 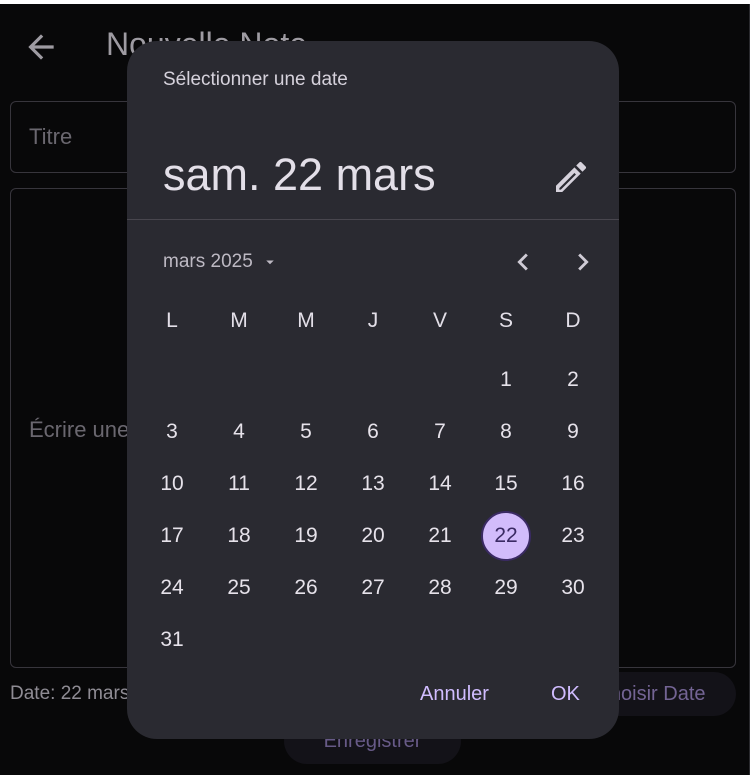 I want to click on calendar-day: 29, so click(x=506, y=588).